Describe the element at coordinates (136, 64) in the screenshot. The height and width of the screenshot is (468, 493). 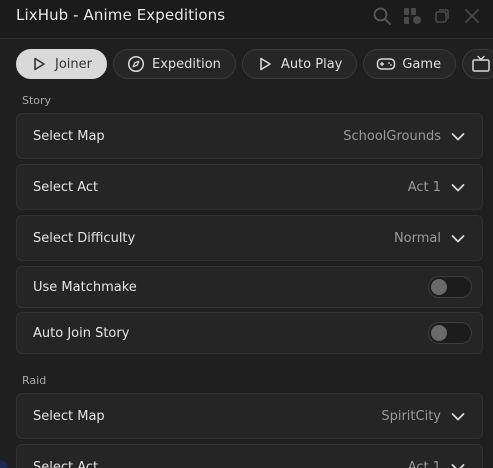
I see `compass-icon` at that location.